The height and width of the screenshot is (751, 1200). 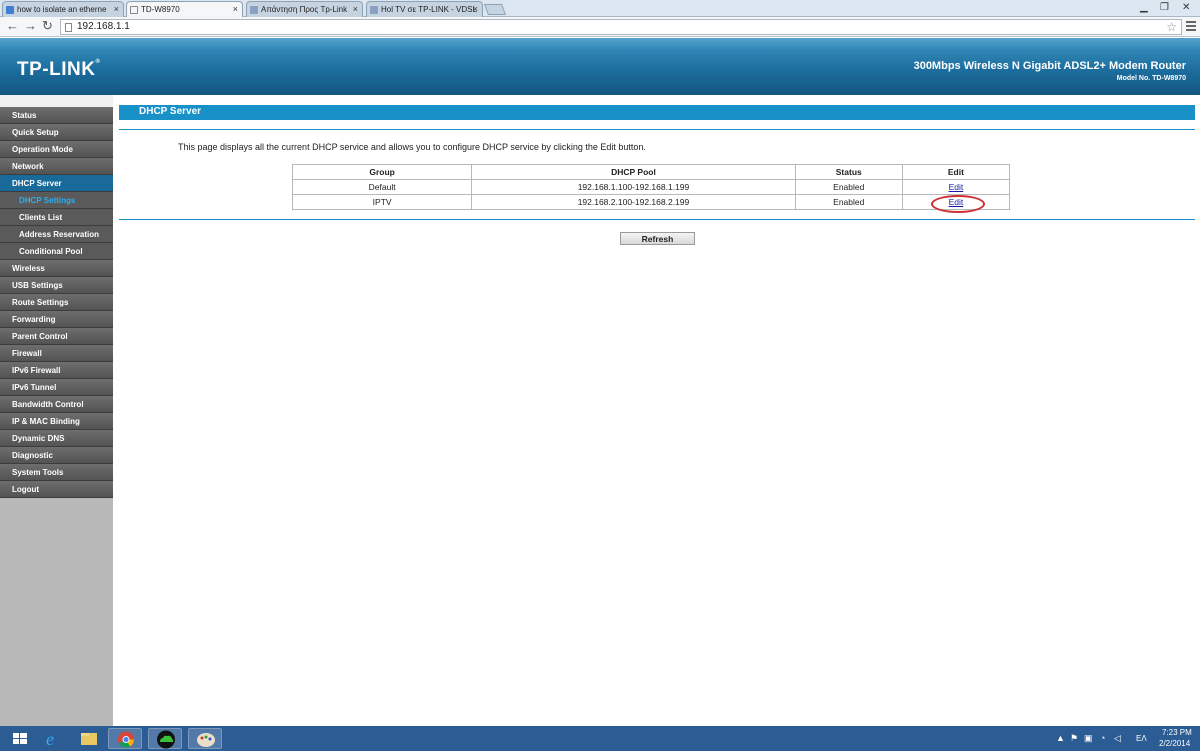 I want to click on clock-time: 7:23 PM, so click(x=1177, y=732).